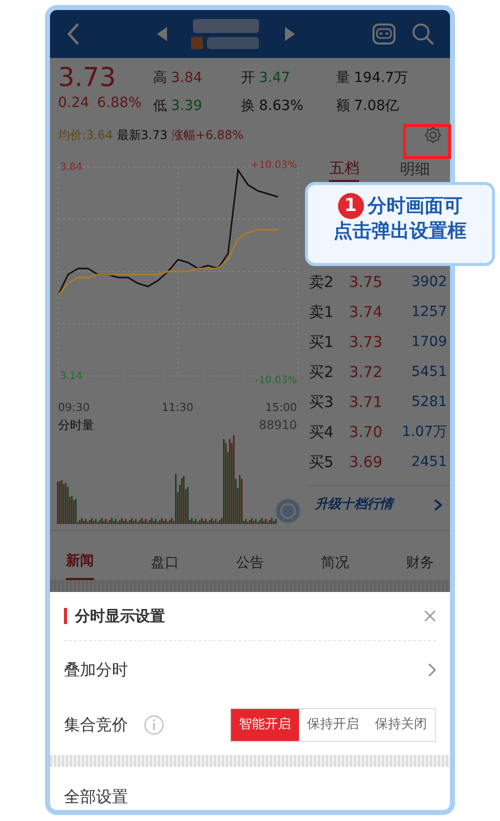 This screenshot has width=500, height=821. What do you see at coordinates (343, 106) in the screenshot?
I see `stat-label: 额` at bounding box center [343, 106].